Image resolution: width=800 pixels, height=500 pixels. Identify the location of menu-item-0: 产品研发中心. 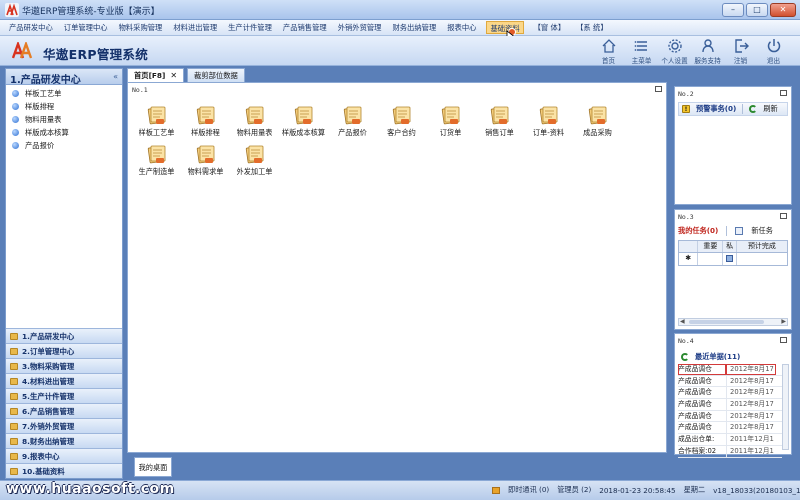
(31, 27).